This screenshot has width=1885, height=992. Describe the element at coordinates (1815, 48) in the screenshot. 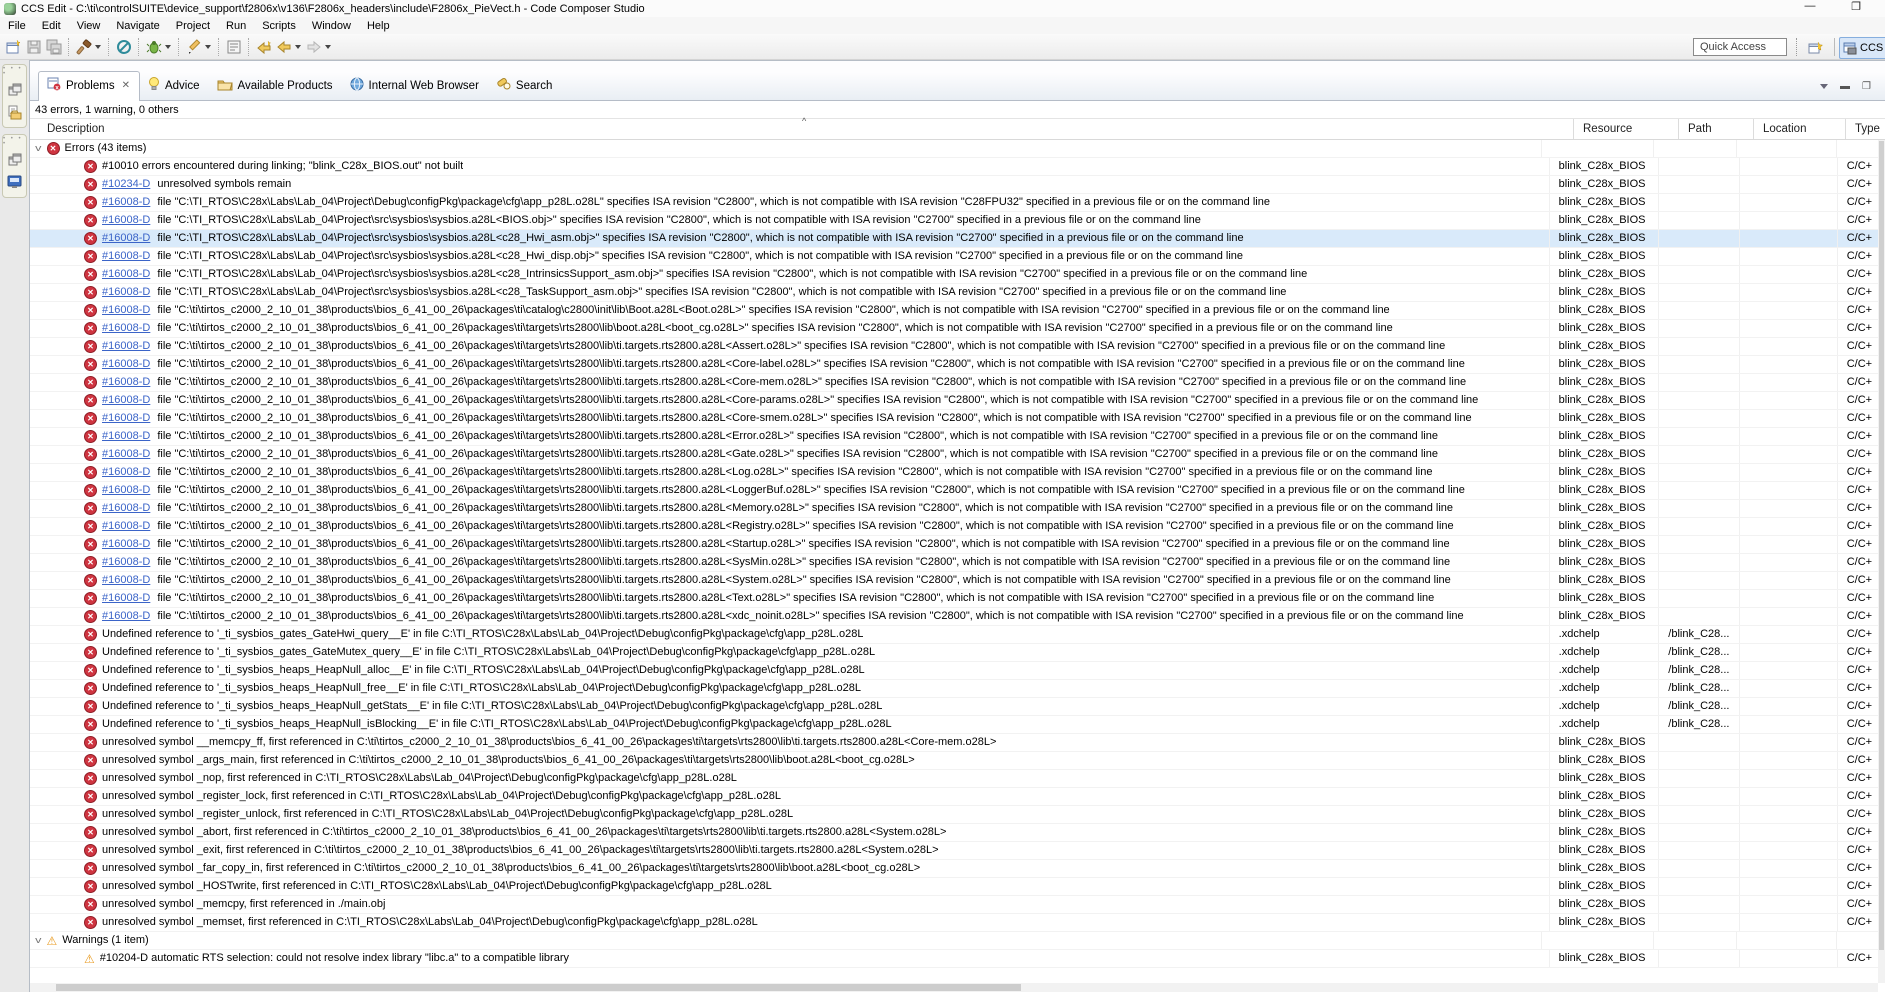

I see `open-perspective-button` at that location.